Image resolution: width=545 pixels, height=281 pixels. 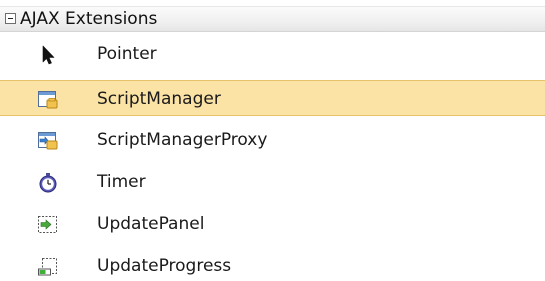 I want to click on toolbox-item-label: UpdateProgress, so click(x=164, y=266).